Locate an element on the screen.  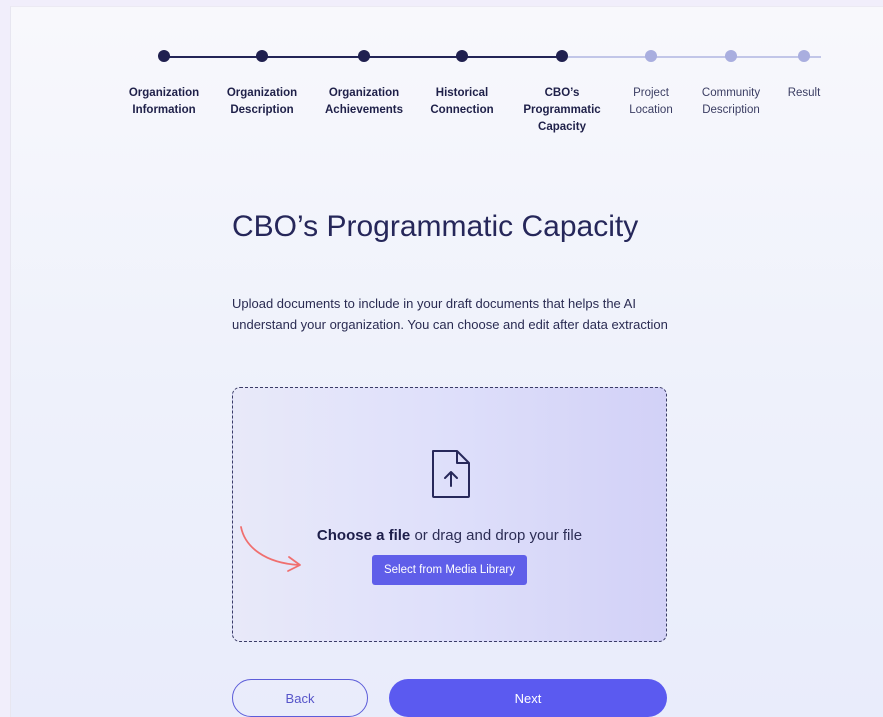
select-media-library-button: Select from Media Library is located at coordinates (449, 570).